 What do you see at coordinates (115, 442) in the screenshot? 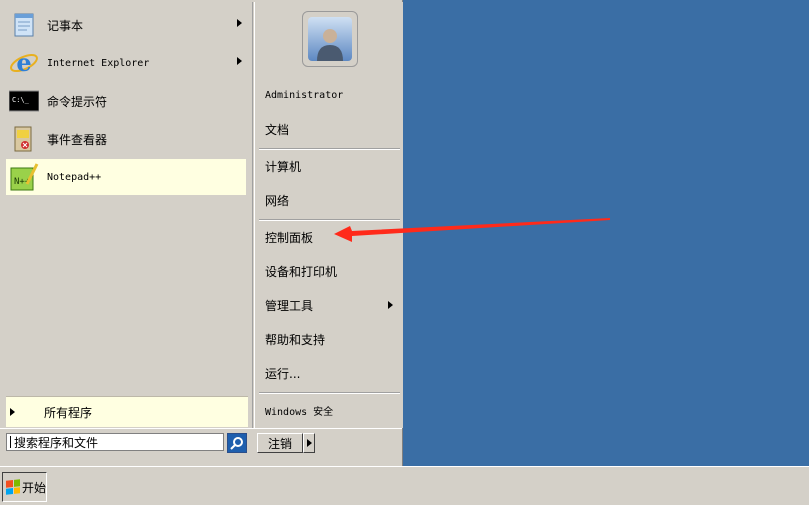
I see `search-input: 搜索程序和文件` at bounding box center [115, 442].